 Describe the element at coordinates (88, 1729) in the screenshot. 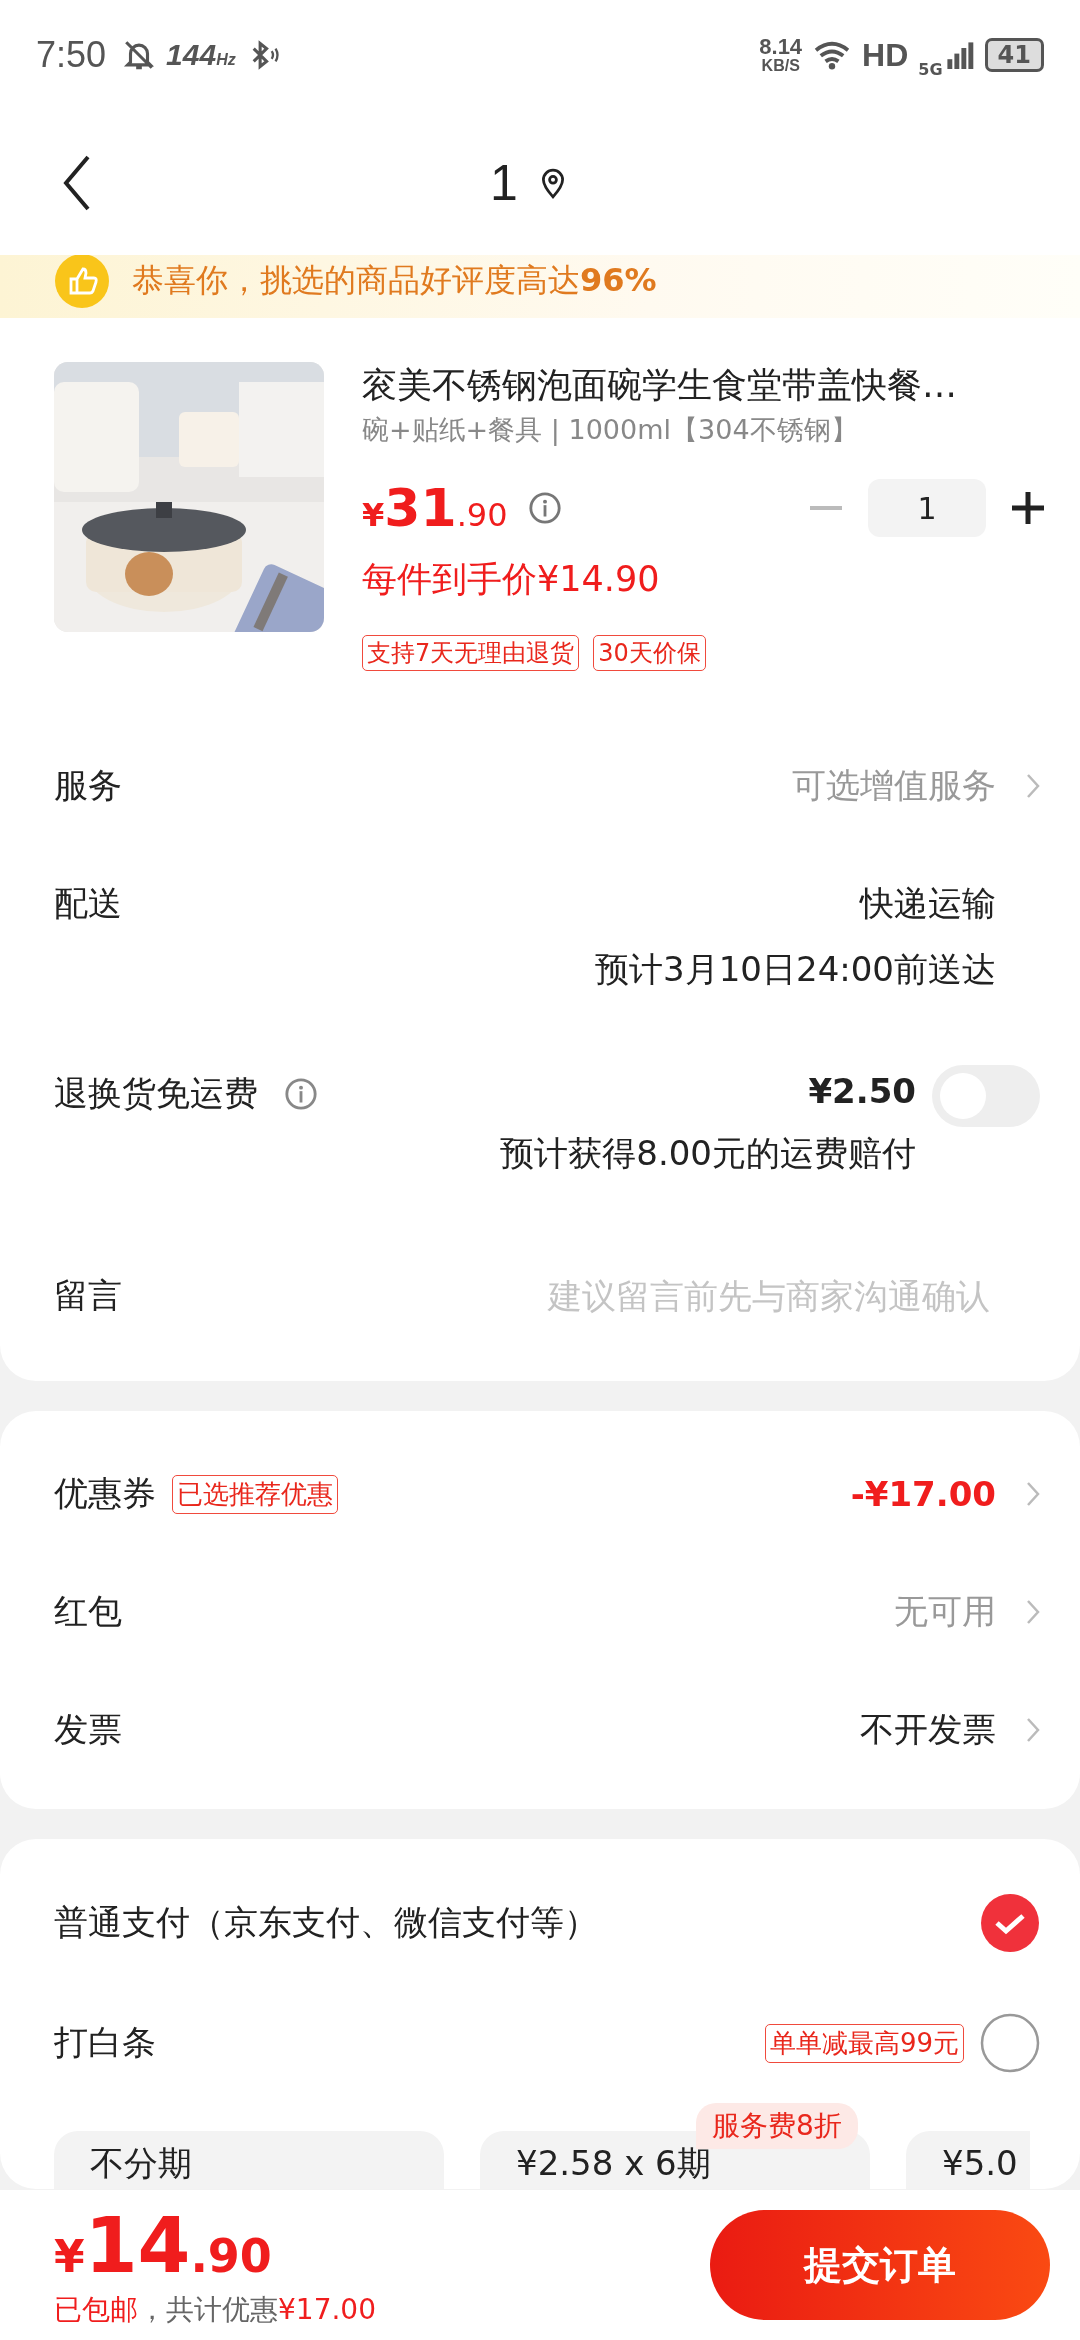

I see `row-label: 发票` at that location.